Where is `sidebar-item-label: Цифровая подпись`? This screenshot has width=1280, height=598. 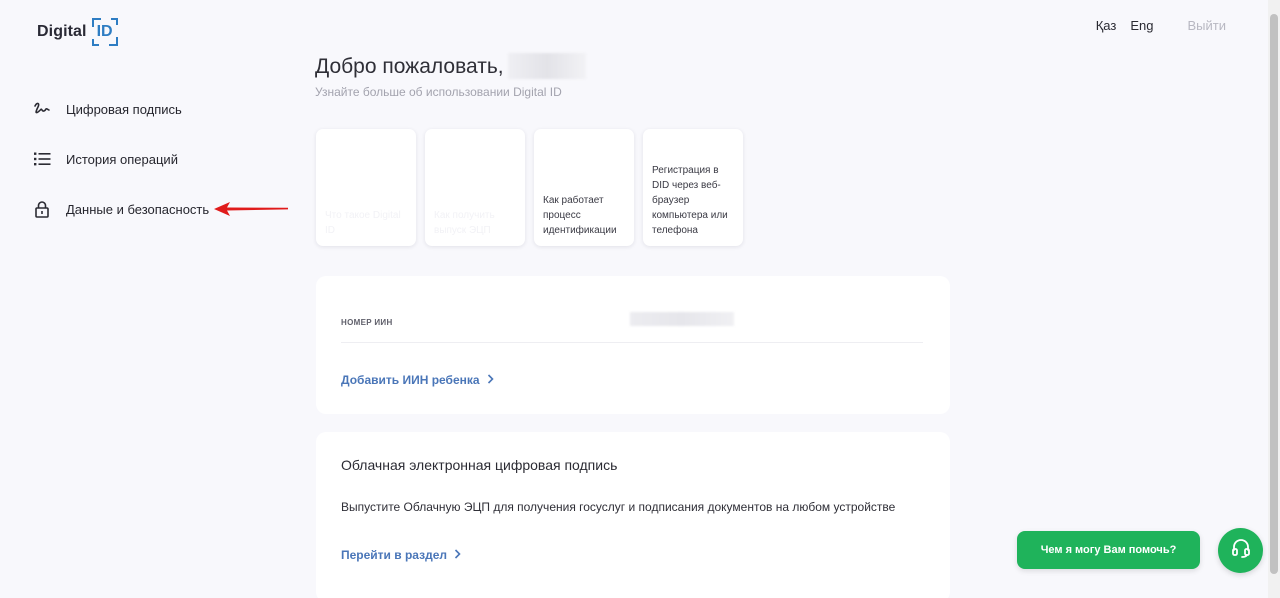
sidebar-item-label: Цифровая подпись is located at coordinates (124, 109).